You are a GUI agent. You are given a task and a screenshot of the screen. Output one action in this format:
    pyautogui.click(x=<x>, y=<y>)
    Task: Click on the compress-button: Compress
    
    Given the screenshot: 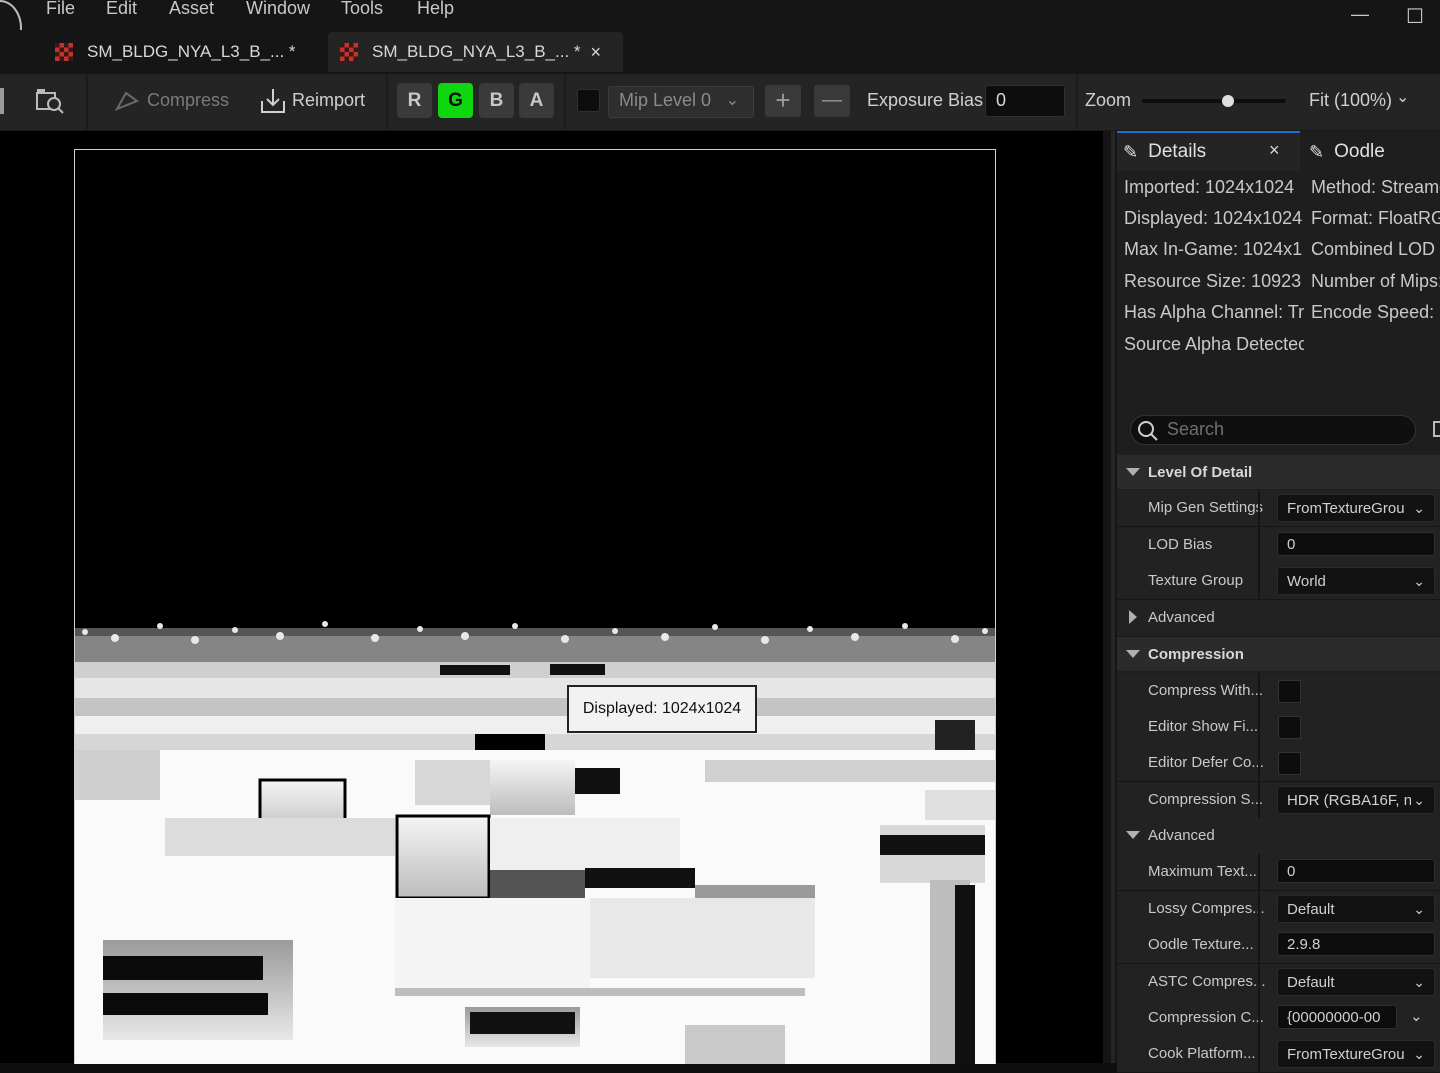 What is the action you would take?
    pyautogui.click(x=188, y=100)
    